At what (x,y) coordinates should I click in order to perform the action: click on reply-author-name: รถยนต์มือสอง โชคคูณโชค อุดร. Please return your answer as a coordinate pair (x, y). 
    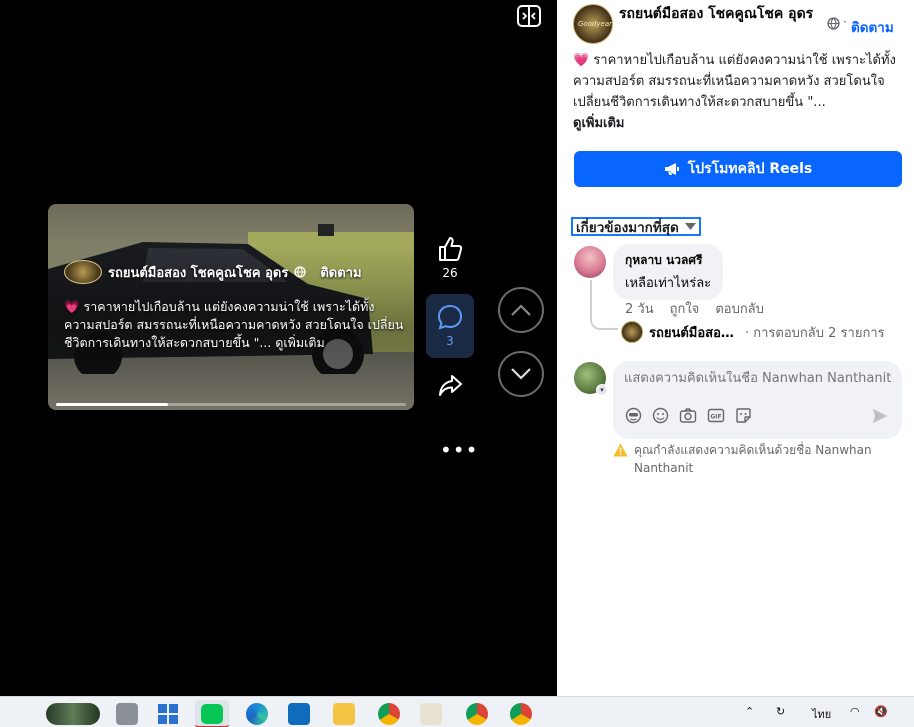
    Looking at the image, I should click on (694, 333).